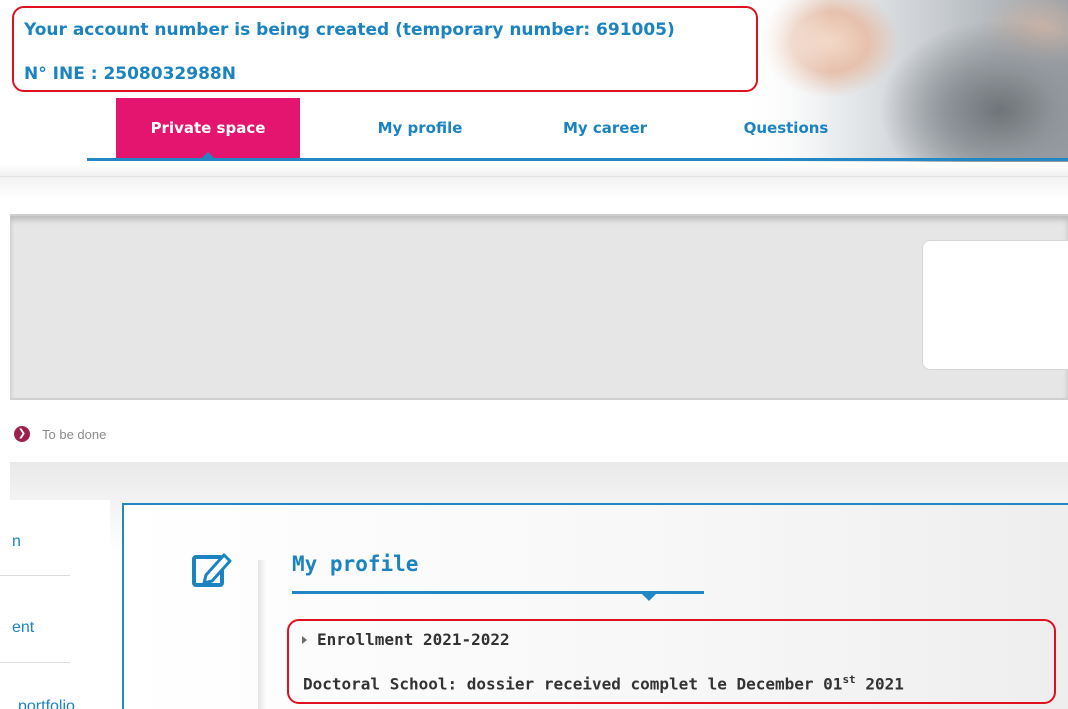  I want to click on left-sidebar, so click(55, 604).